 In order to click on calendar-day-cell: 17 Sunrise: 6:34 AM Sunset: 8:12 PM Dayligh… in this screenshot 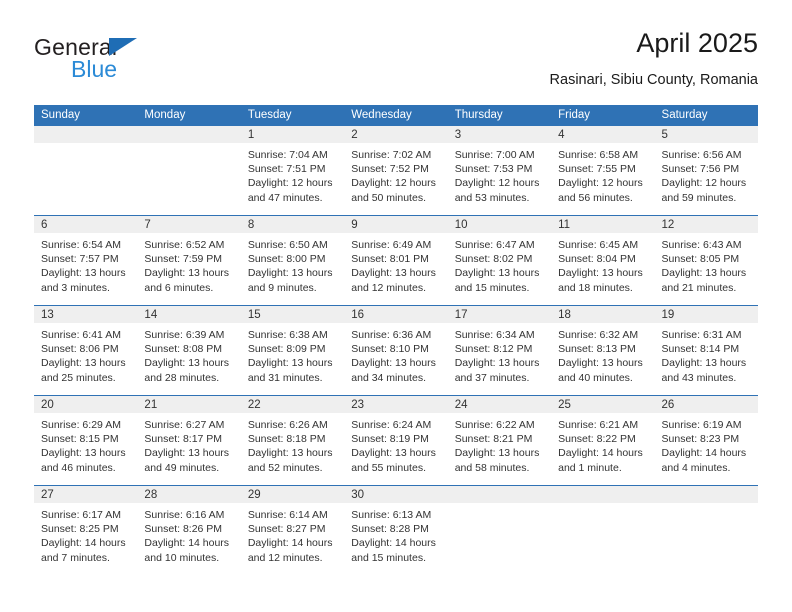, I will do `click(499, 350)`.